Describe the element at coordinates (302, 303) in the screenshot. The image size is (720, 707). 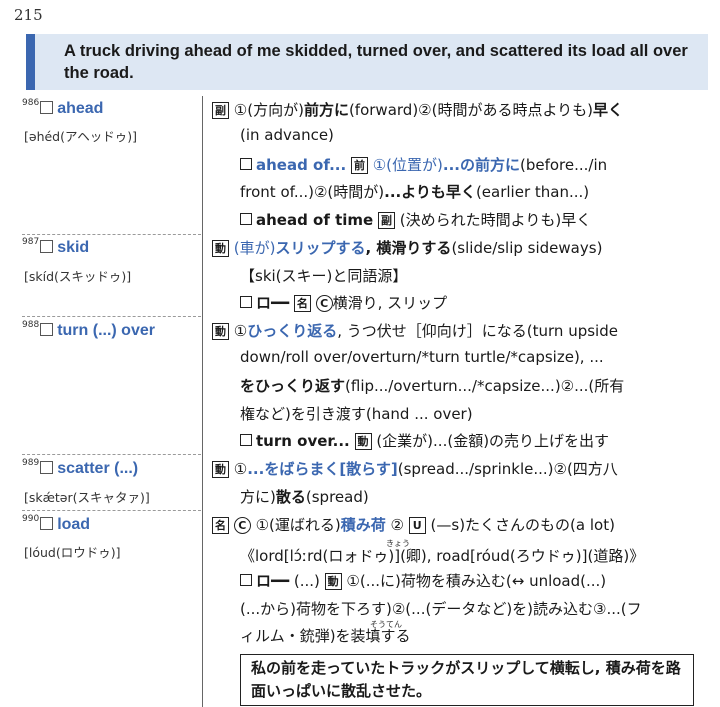
I see `pos-tag: 名` at that location.